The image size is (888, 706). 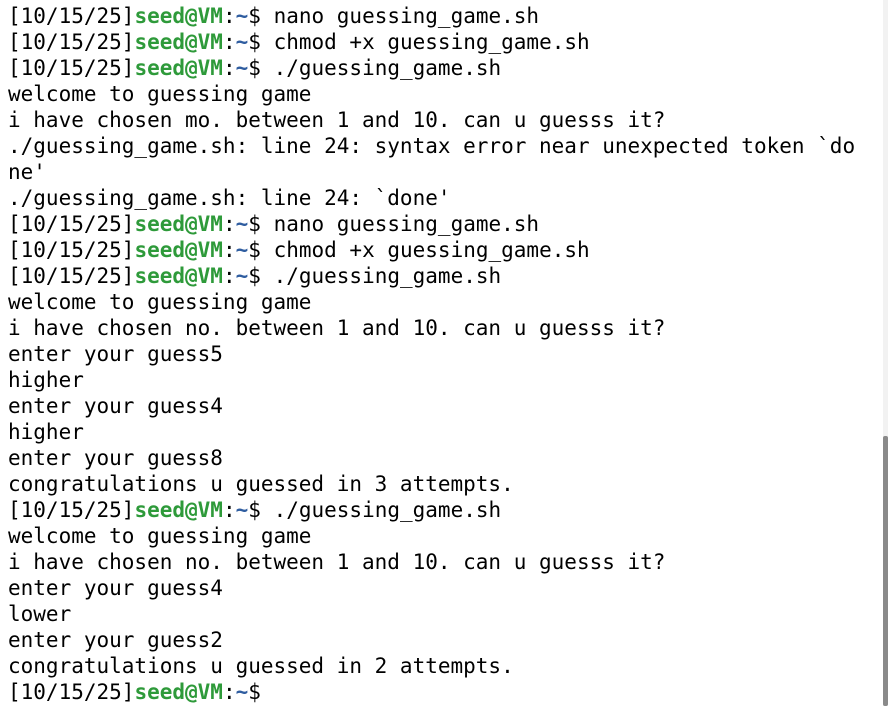 I want to click on output-line: lower, so click(x=40, y=614).